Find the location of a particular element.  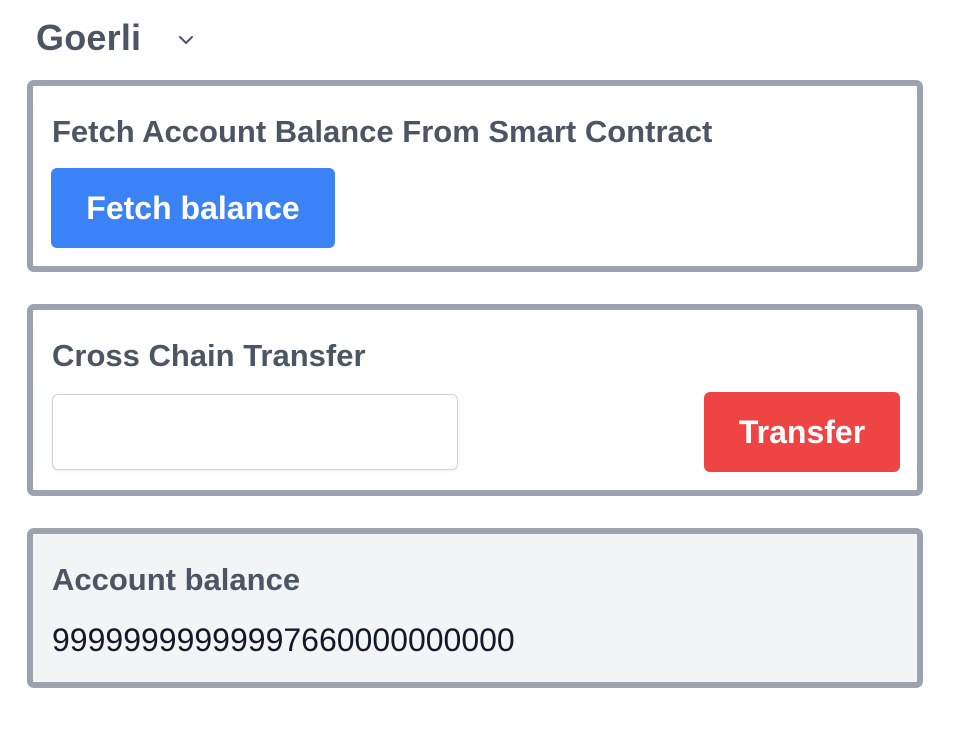

network-label: Goerli is located at coordinates (89, 37).